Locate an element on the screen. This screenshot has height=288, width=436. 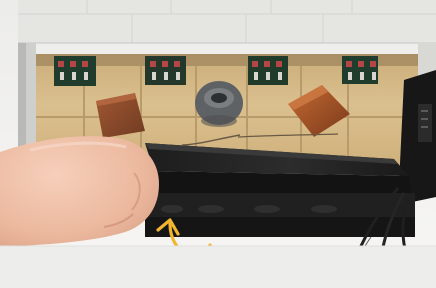
grey-round-part is located at coordinates (219, 104).